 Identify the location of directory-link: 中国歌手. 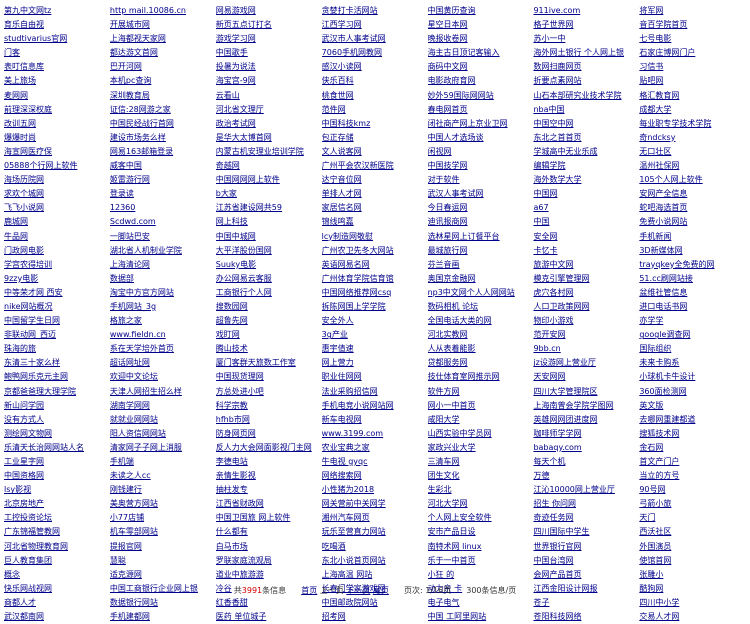
(232, 52).